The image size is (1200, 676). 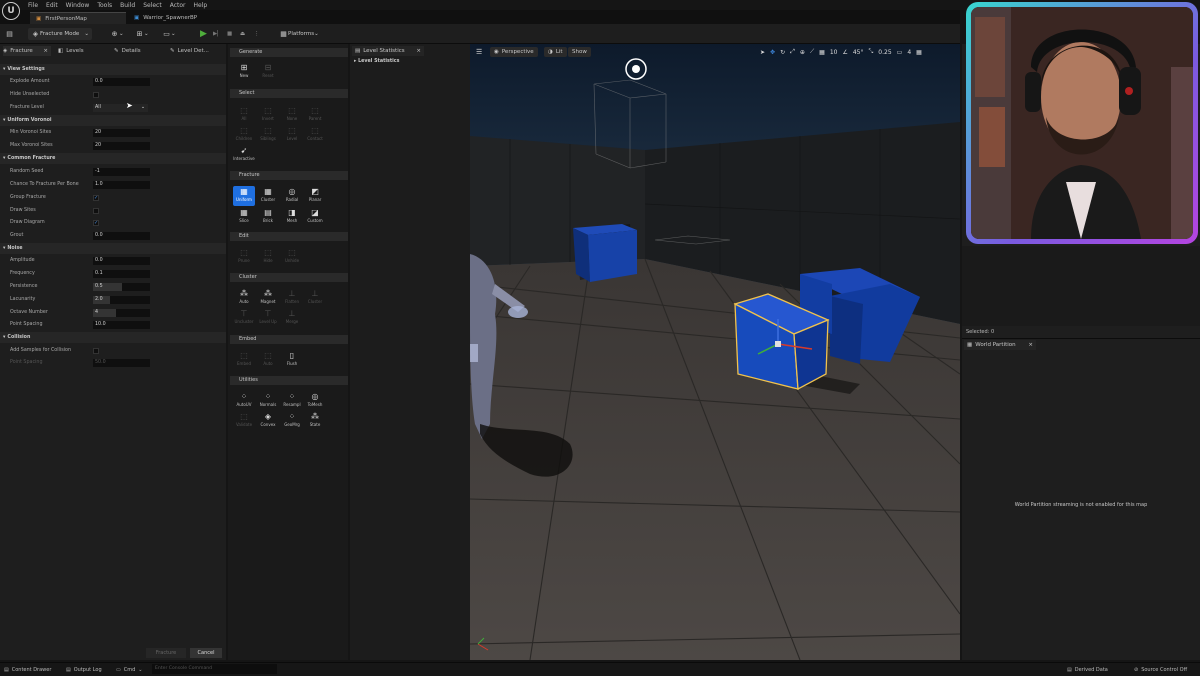 What do you see at coordinates (812, 52) in the screenshot?
I see `surface-snap-icon: ⟋` at bounding box center [812, 52].